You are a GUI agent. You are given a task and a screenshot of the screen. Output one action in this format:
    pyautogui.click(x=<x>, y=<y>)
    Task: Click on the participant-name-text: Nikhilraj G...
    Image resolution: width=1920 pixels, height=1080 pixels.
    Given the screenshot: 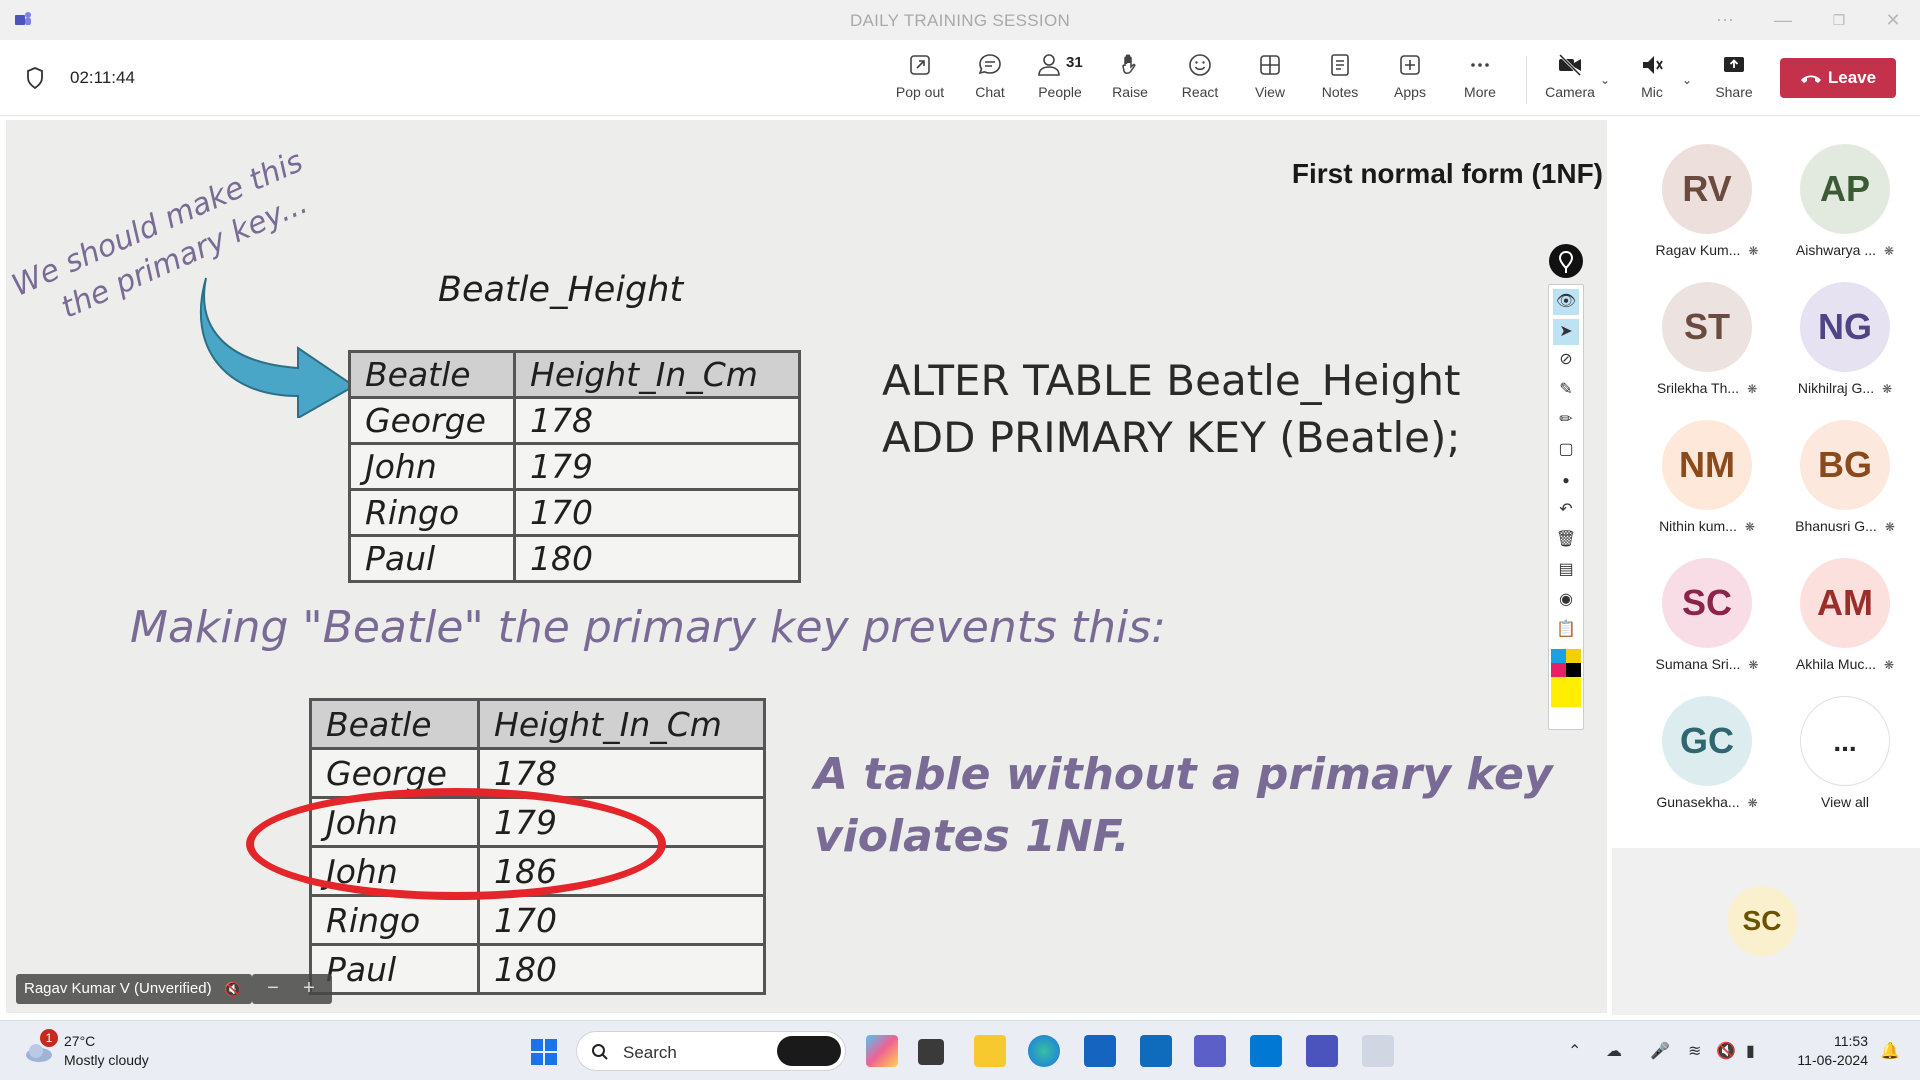 What is the action you would take?
    pyautogui.click(x=1836, y=388)
    